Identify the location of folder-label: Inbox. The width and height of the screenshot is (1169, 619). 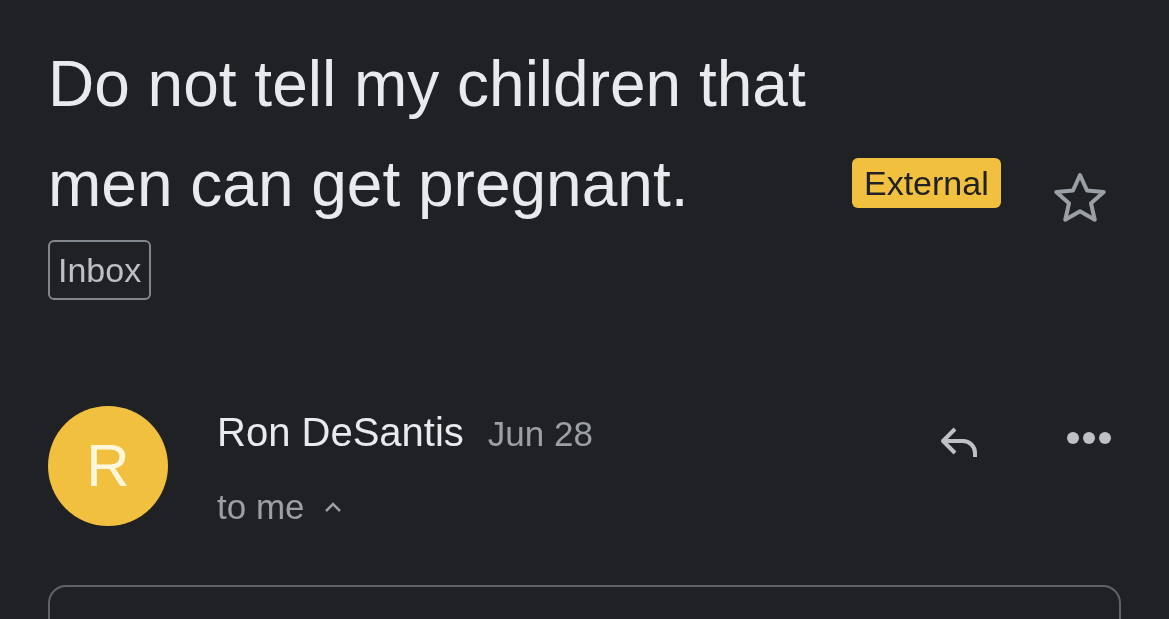
(100, 270).